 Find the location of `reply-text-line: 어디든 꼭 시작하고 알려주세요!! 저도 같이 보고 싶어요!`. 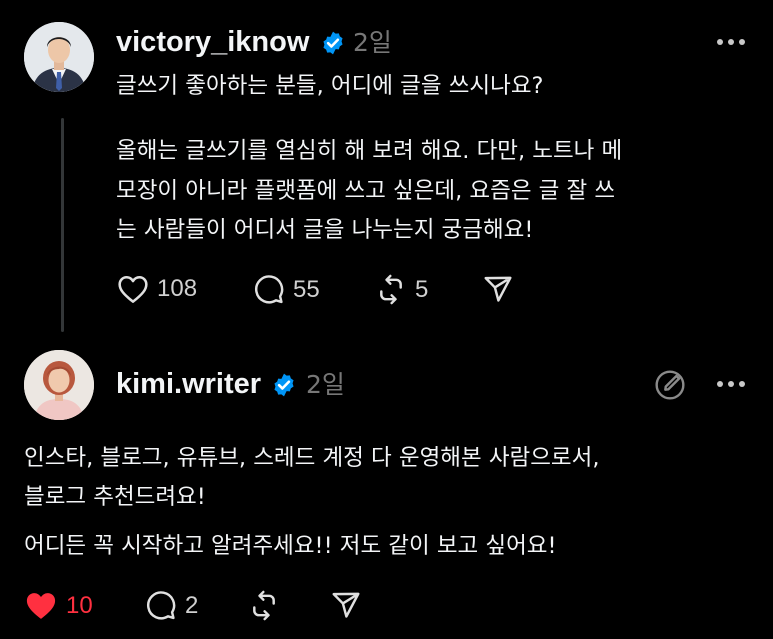

reply-text-line: 어디든 꼭 시작하고 알려주세요!! 저도 같이 보고 싶어요! is located at coordinates (290, 546).